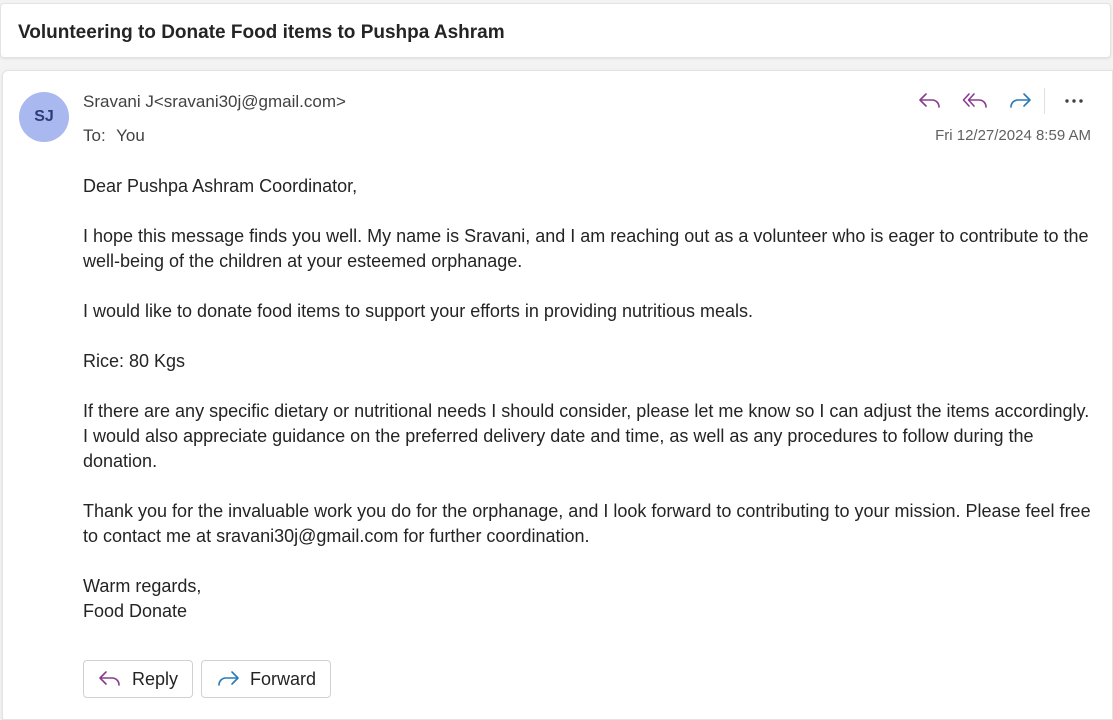 This screenshot has height=720, width=1113. I want to click on actions-divider, so click(1044, 101).